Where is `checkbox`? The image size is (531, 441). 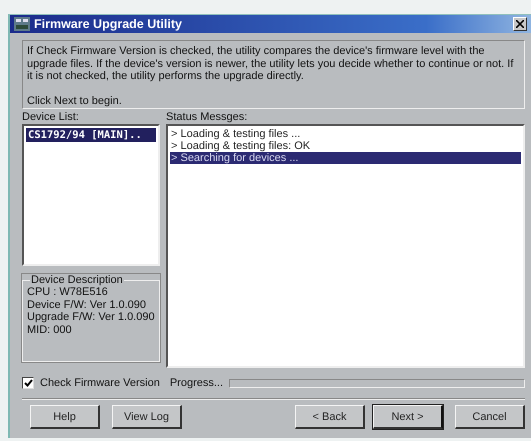
checkbox is located at coordinates (28, 383).